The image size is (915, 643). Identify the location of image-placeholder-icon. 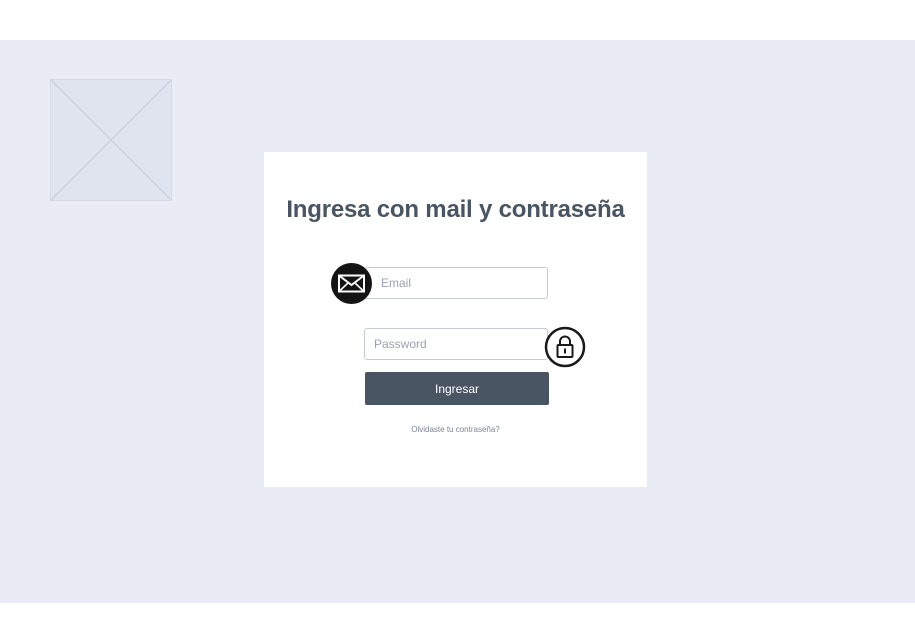
(111, 140).